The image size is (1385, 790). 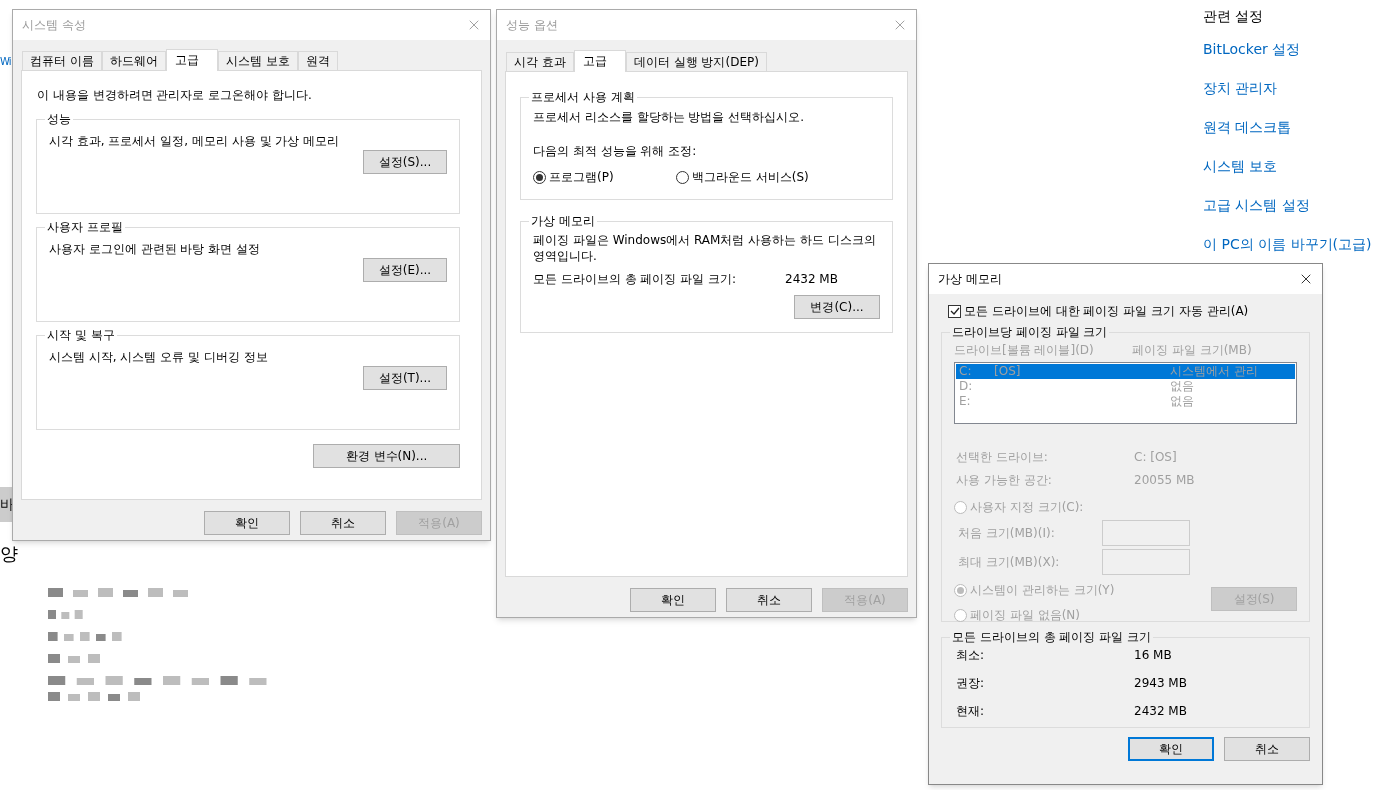 What do you see at coordinates (5, 61) in the screenshot?
I see `link: Wi` at bounding box center [5, 61].